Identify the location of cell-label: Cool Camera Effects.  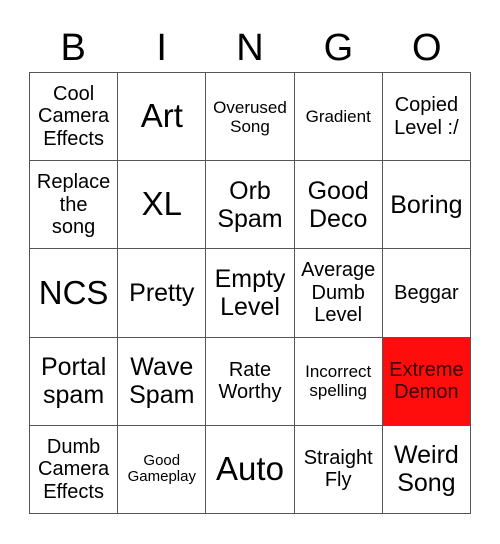
(74, 116).